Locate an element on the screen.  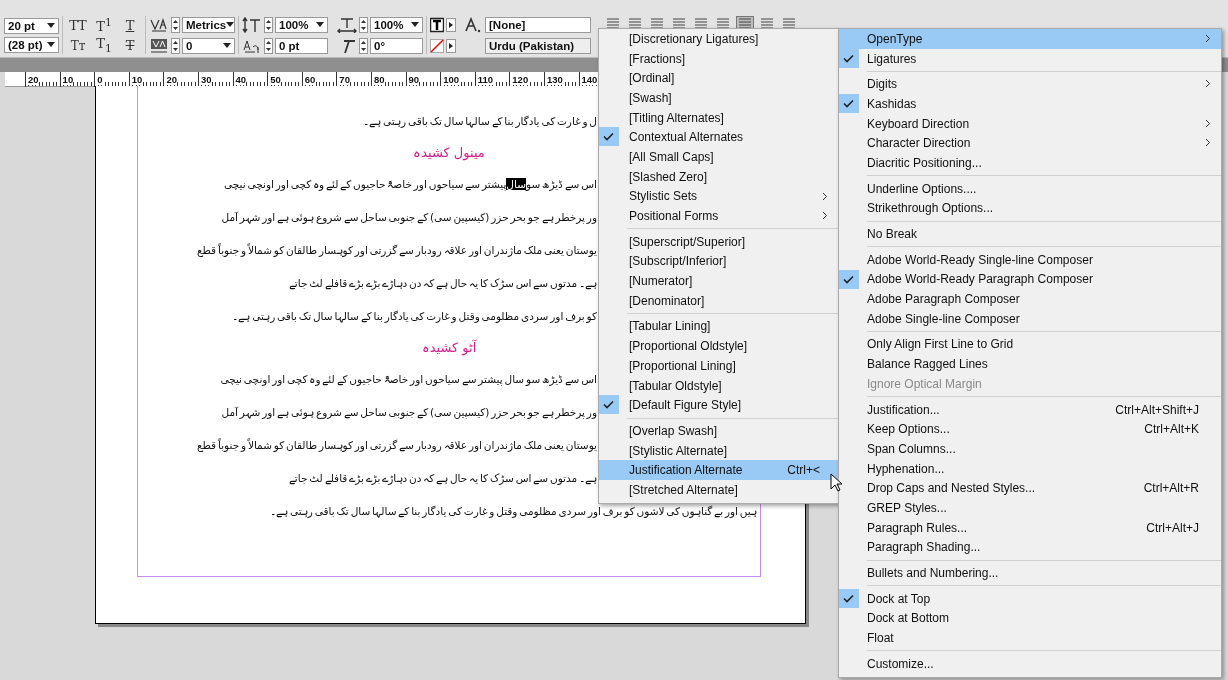
urdu-text: ور پرخطر ہے جو بحر حزر (کیسپین سی) کے جنوبی ساحل سے شروع ہوئی ہے اور شہر آمل is located at coordinates (409, 216).